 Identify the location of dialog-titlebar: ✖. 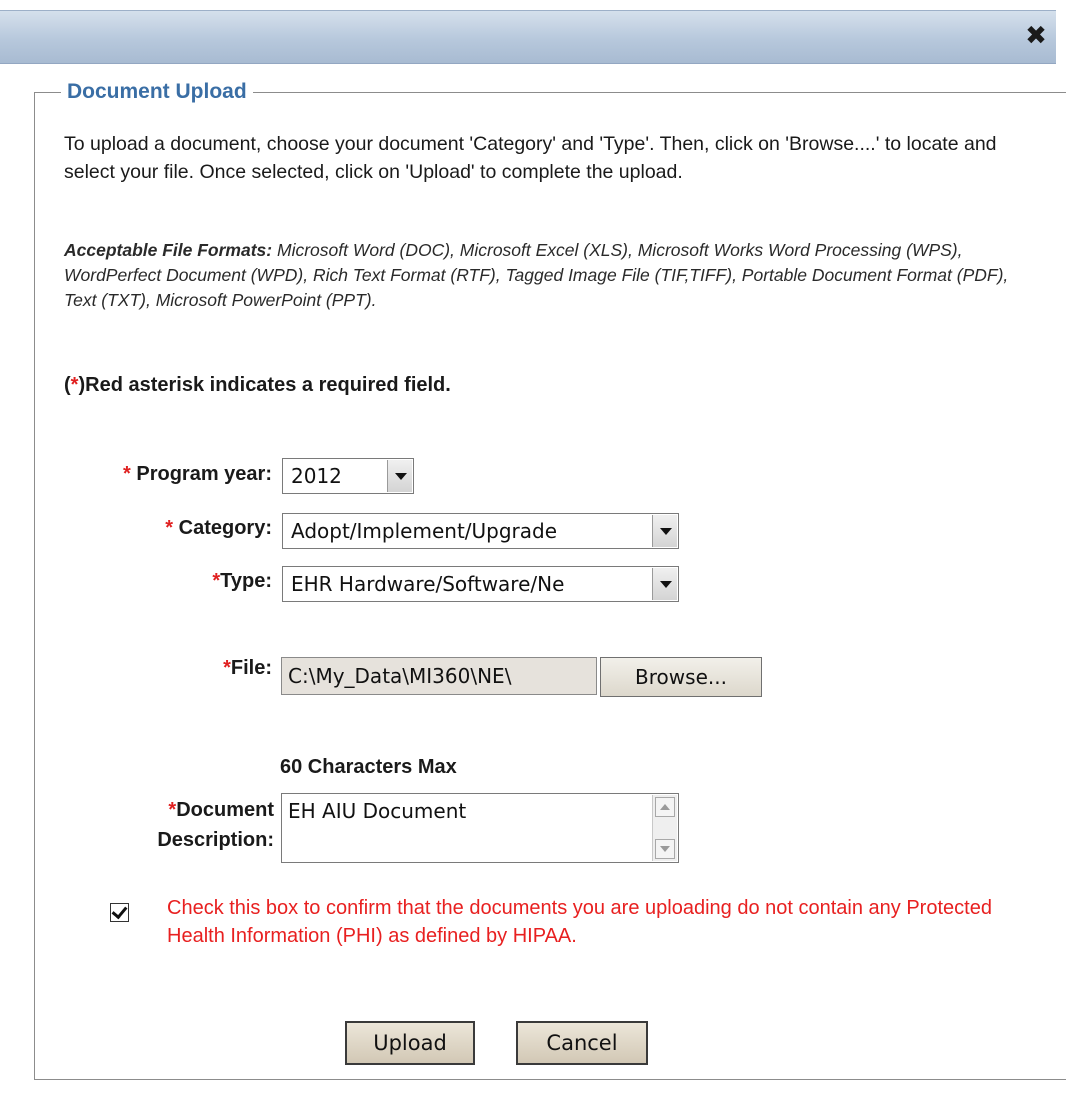
(528, 37).